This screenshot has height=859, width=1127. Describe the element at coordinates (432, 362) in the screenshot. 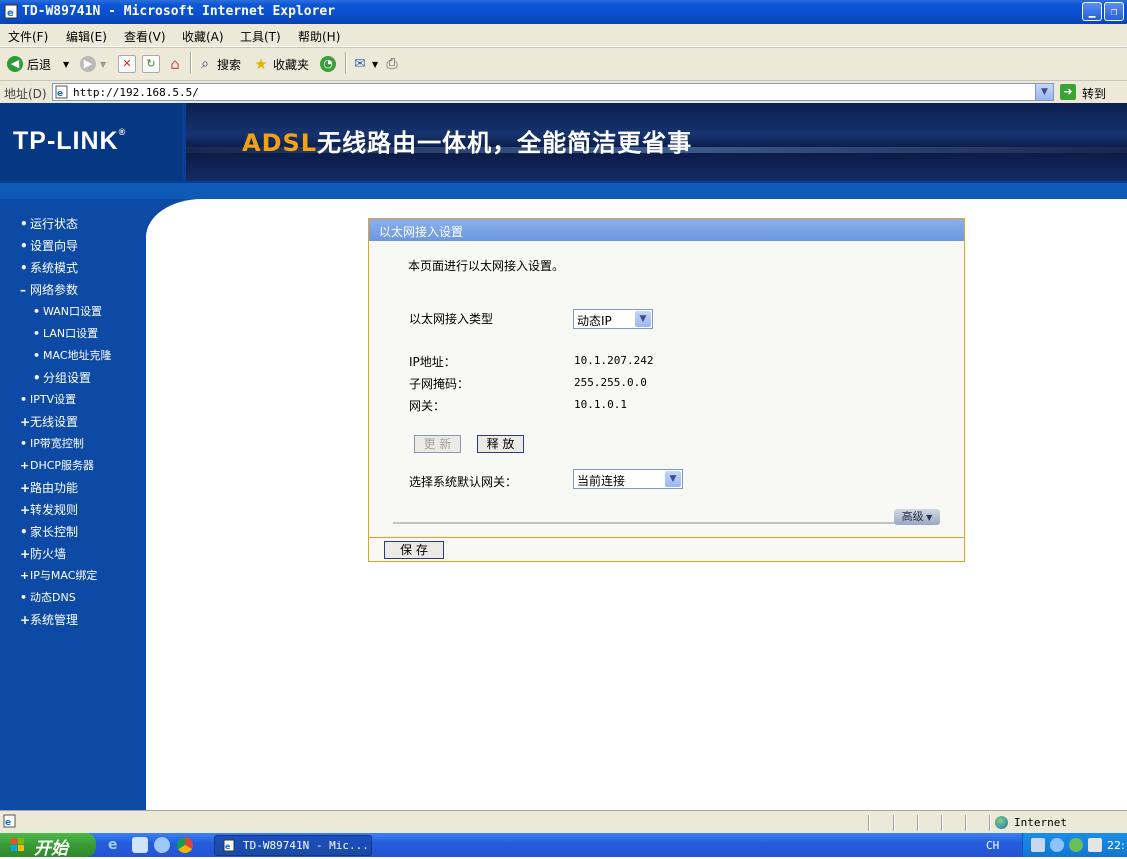

I see `ip-label: IP地址：` at that location.